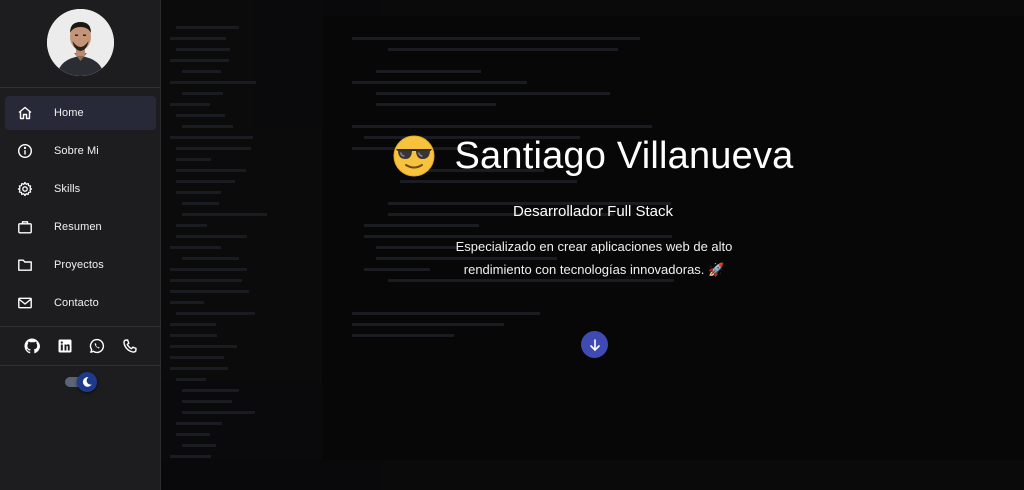 This screenshot has width=1024, height=490. I want to click on avatar, so click(80, 42).